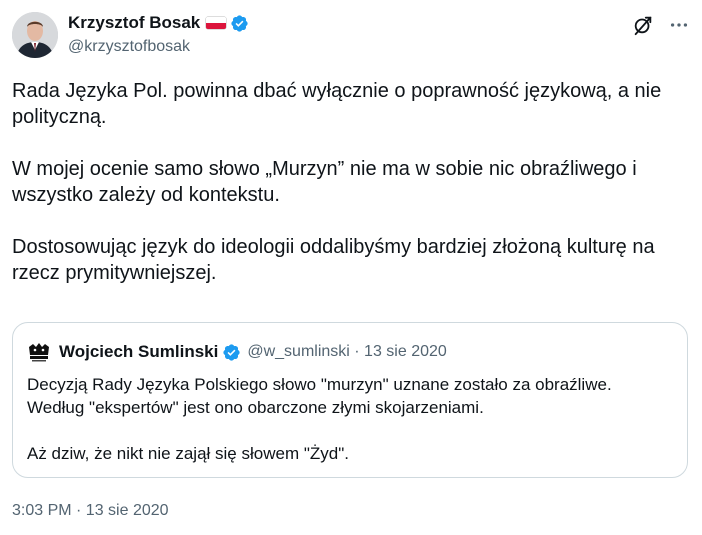  I want to click on author-name: Krzysztof Bosak, so click(134, 23).